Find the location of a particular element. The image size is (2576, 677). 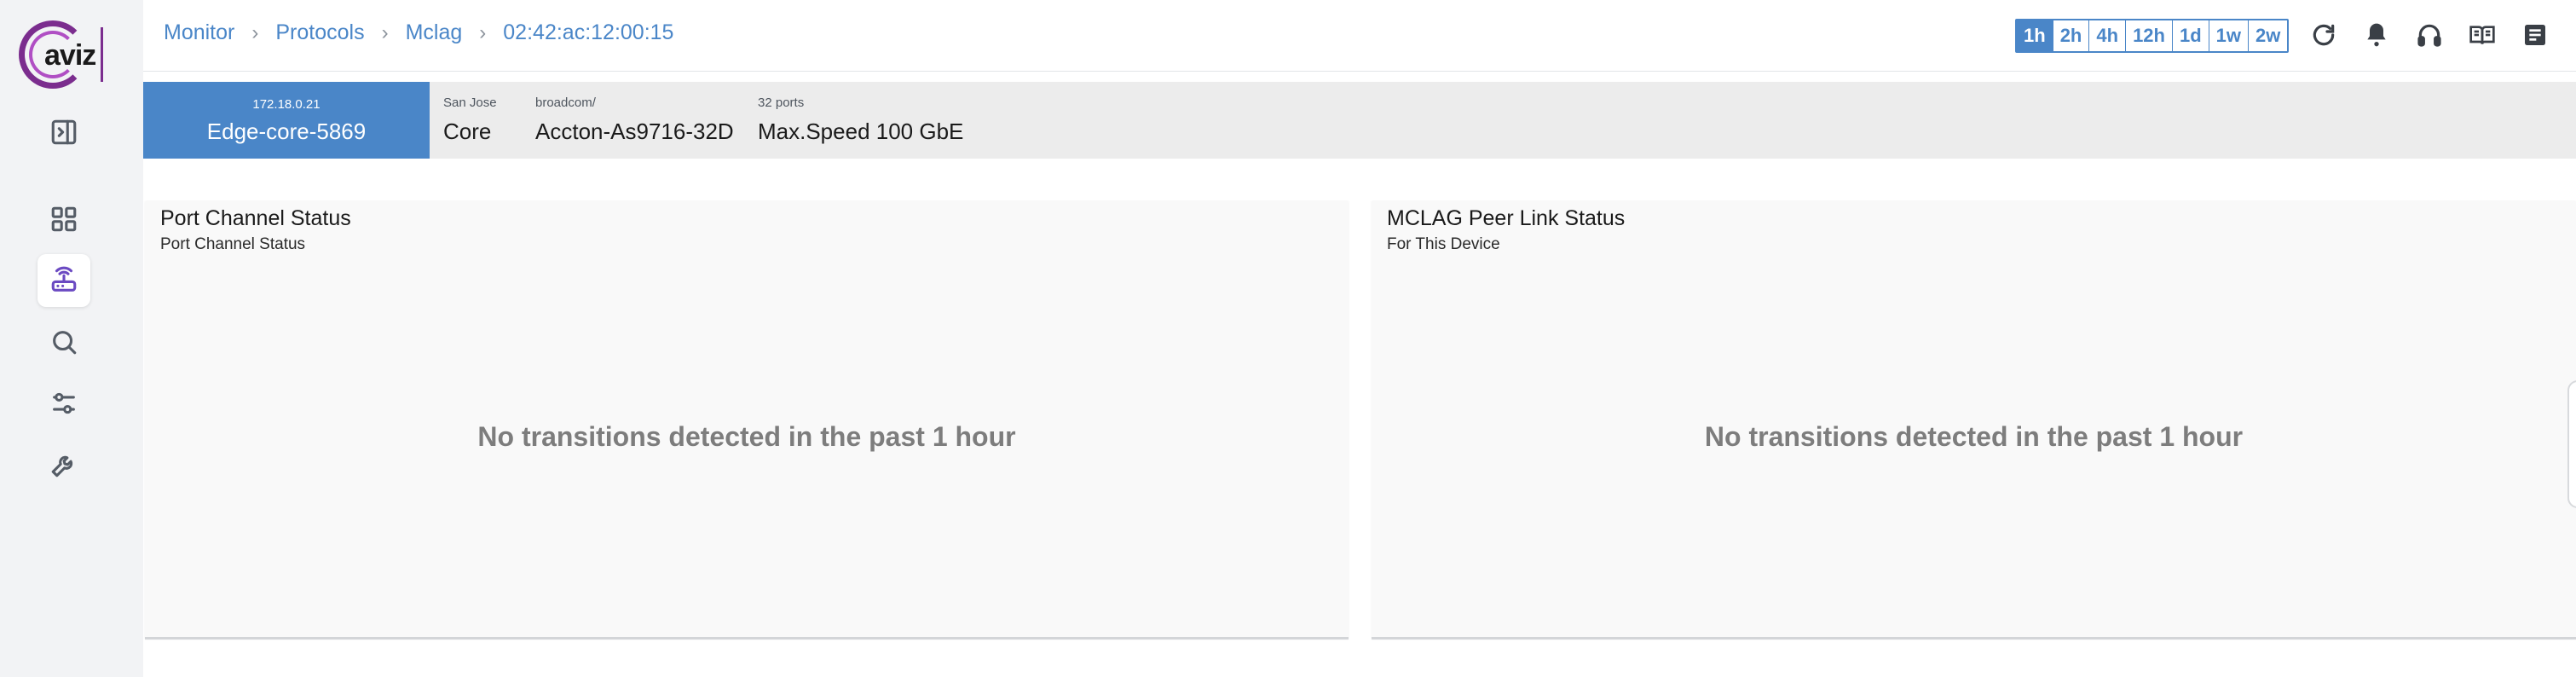

time-range-2h: 2h is located at coordinates (2071, 36).